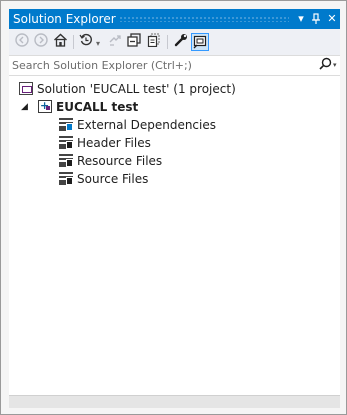 Image resolution: width=347 pixels, height=415 pixels. Describe the element at coordinates (66, 124) in the screenshot. I see `external-dependencies-icon` at that location.